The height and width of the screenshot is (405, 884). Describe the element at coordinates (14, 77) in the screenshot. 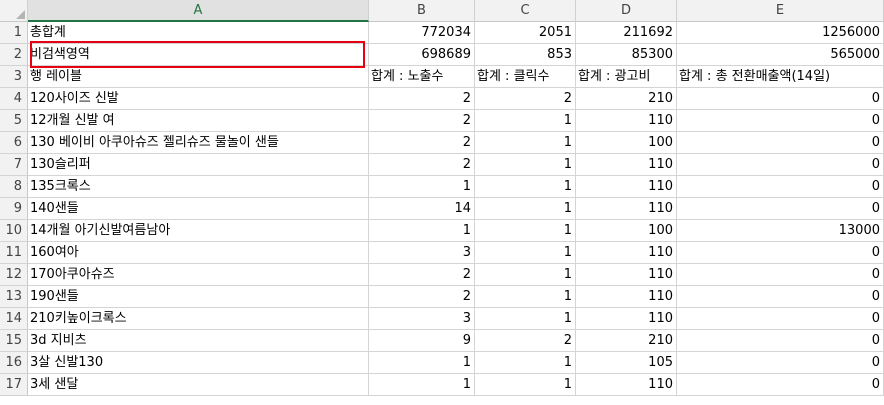

I see `row-number: 3` at that location.